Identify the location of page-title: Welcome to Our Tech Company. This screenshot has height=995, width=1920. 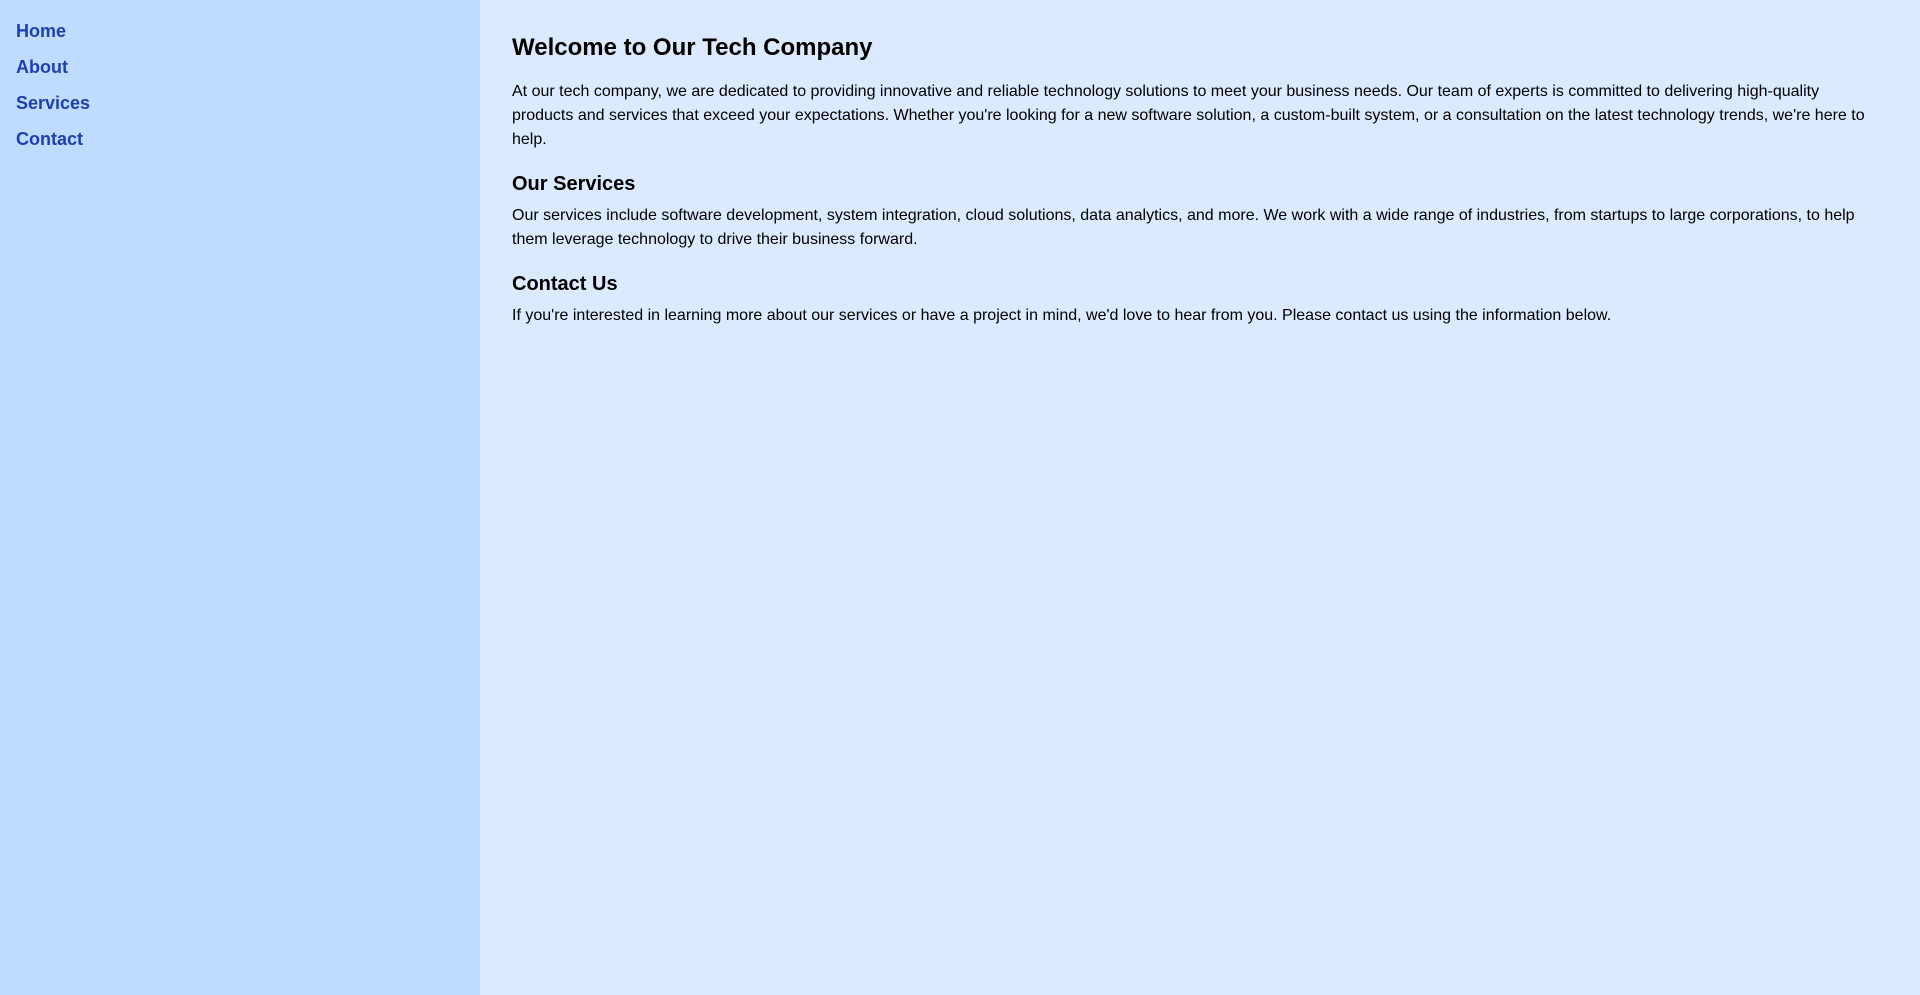
(692, 47).